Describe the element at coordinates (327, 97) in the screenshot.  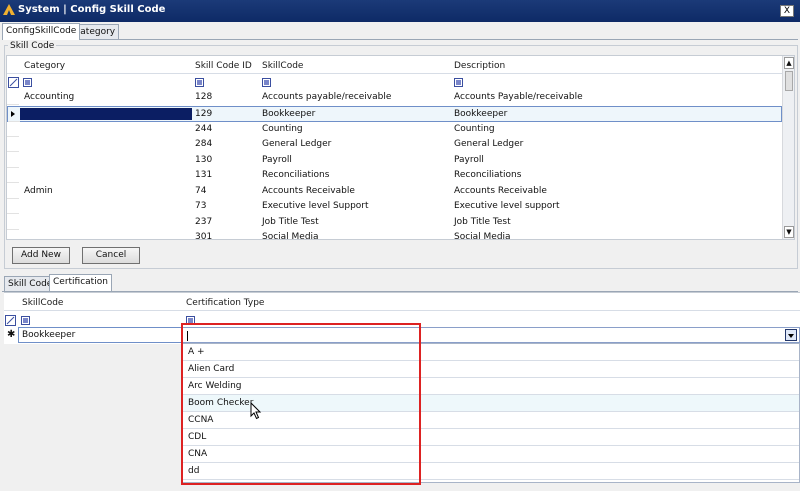
I see `cell-skillcode: Accounts payable/receivable` at that location.